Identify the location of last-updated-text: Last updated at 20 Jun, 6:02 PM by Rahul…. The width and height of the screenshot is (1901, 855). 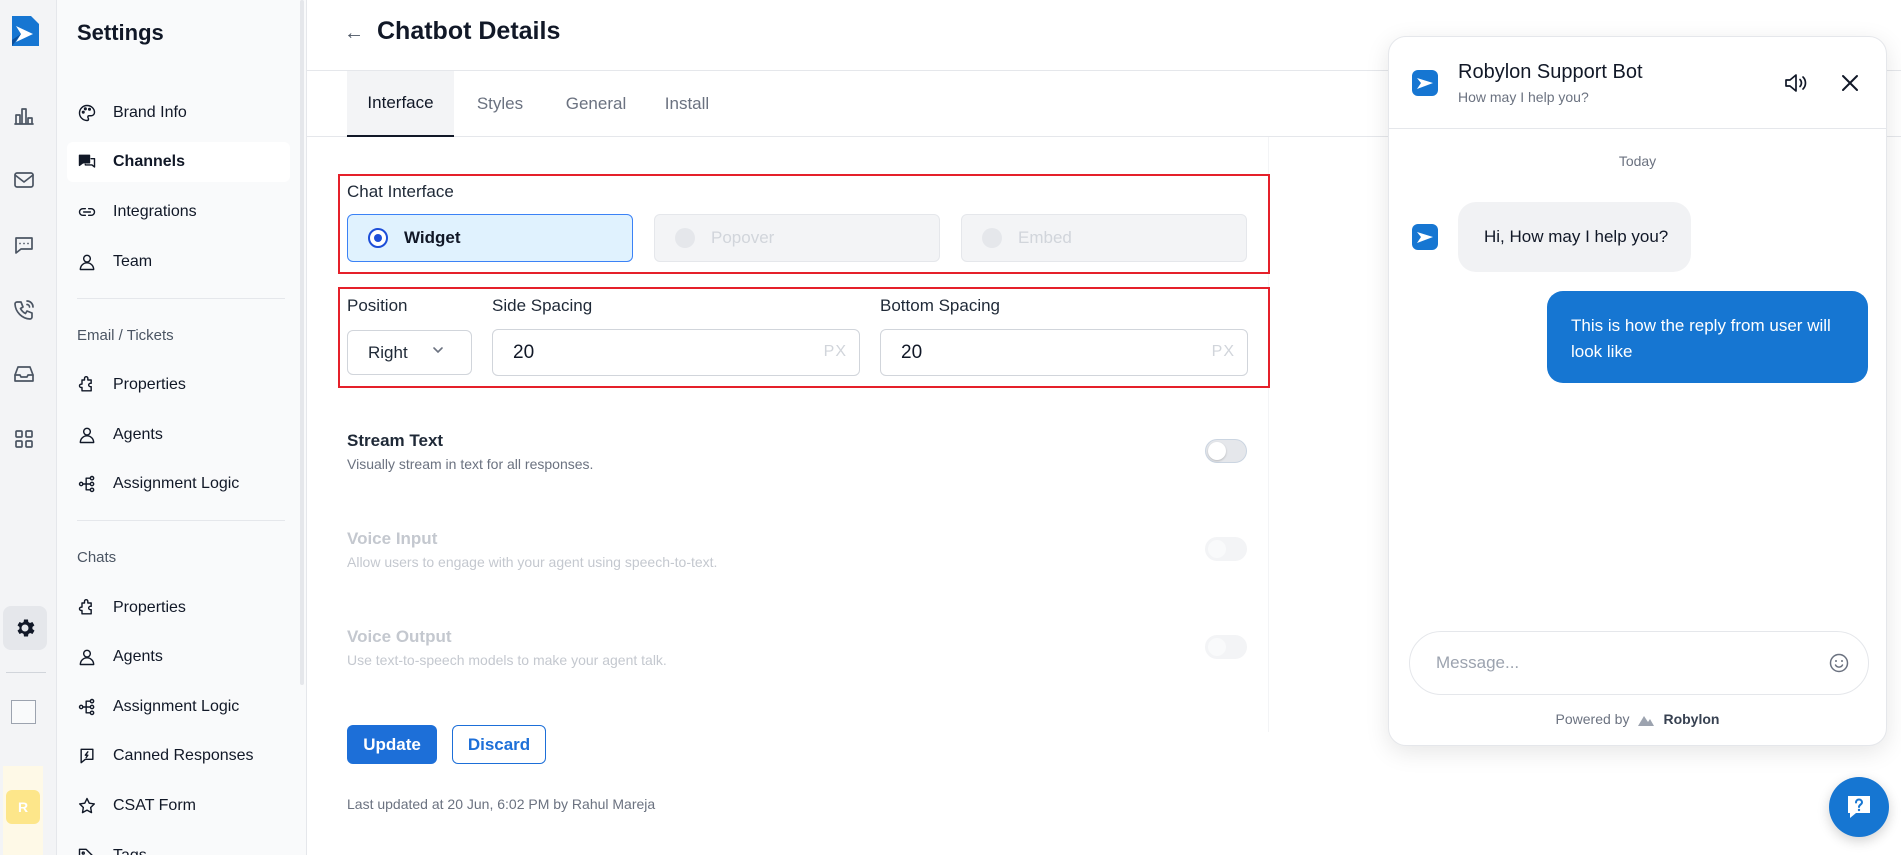
(501, 804).